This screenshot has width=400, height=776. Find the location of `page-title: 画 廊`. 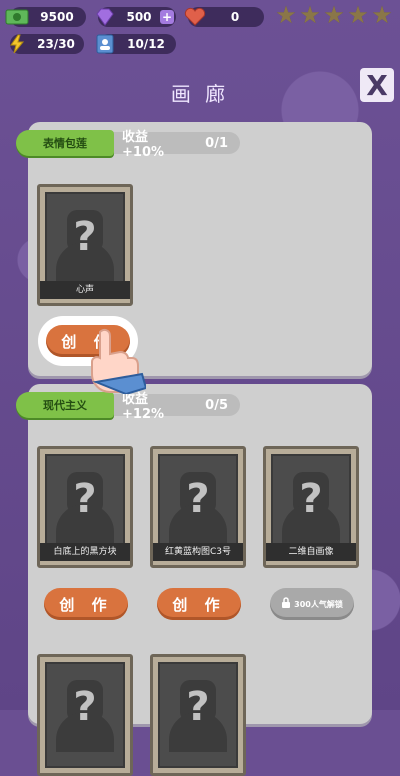

page-title: 画 廊 is located at coordinates (200, 94).